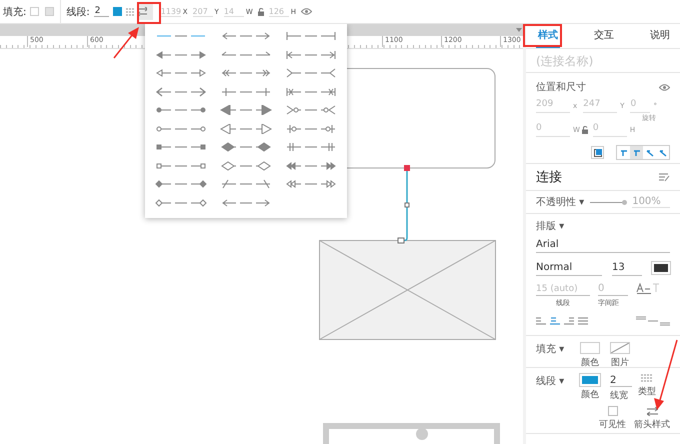 The image size is (680, 444). What do you see at coordinates (664, 177) in the screenshot?
I see `edit-icon` at bounding box center [664, 177].